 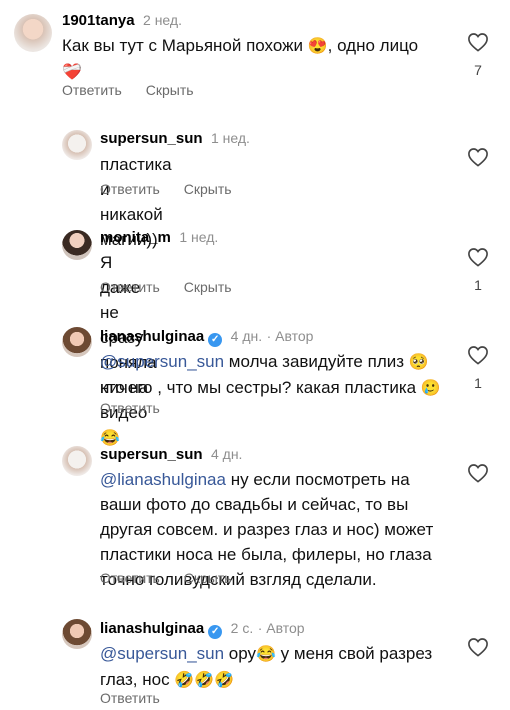 I want to click on rolling-laughing-emoji: 🤣🤣🤣, so click(x=204, y=680).